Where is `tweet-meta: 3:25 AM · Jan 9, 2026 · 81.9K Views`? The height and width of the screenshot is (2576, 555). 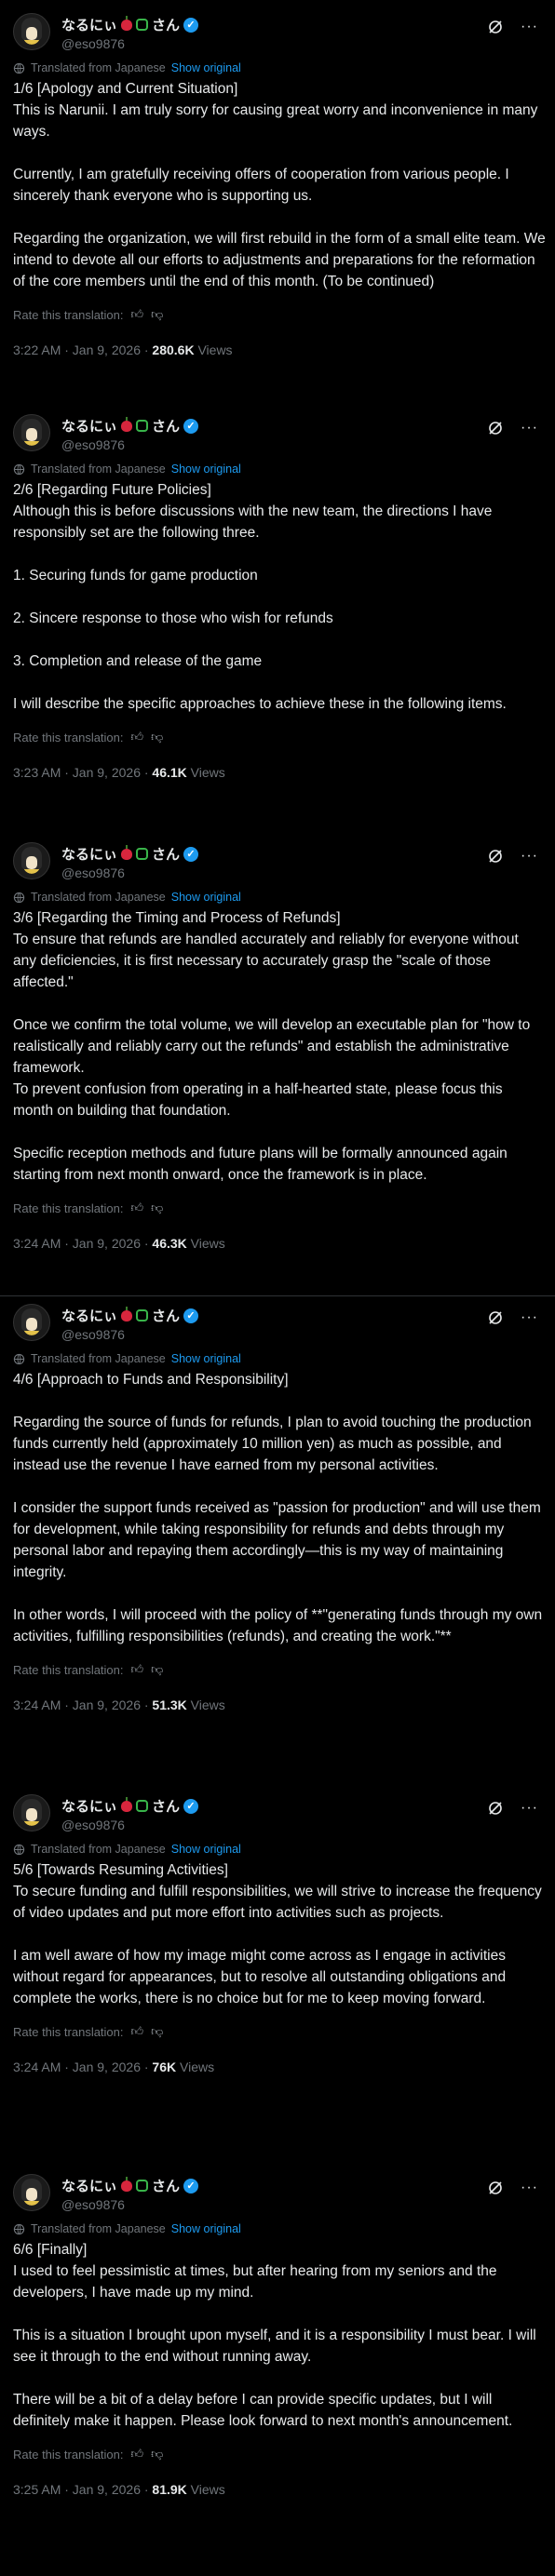
tweet-meta: 3:25 AM · Jan 9, 2026 · 81.9K Views is located at coordinates (279, 2489).